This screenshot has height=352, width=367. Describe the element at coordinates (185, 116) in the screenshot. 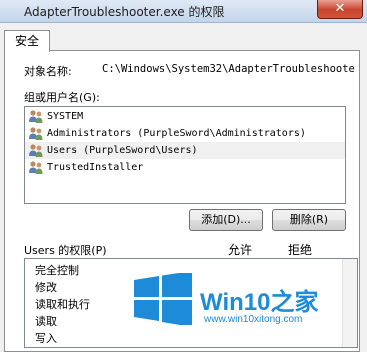

I see `list-item: SYSTEM` at that location.